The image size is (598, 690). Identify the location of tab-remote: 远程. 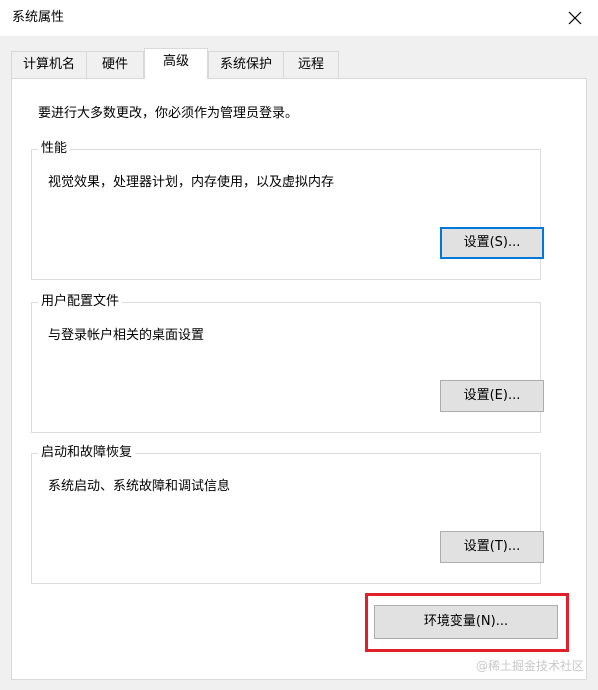
(311, 64).